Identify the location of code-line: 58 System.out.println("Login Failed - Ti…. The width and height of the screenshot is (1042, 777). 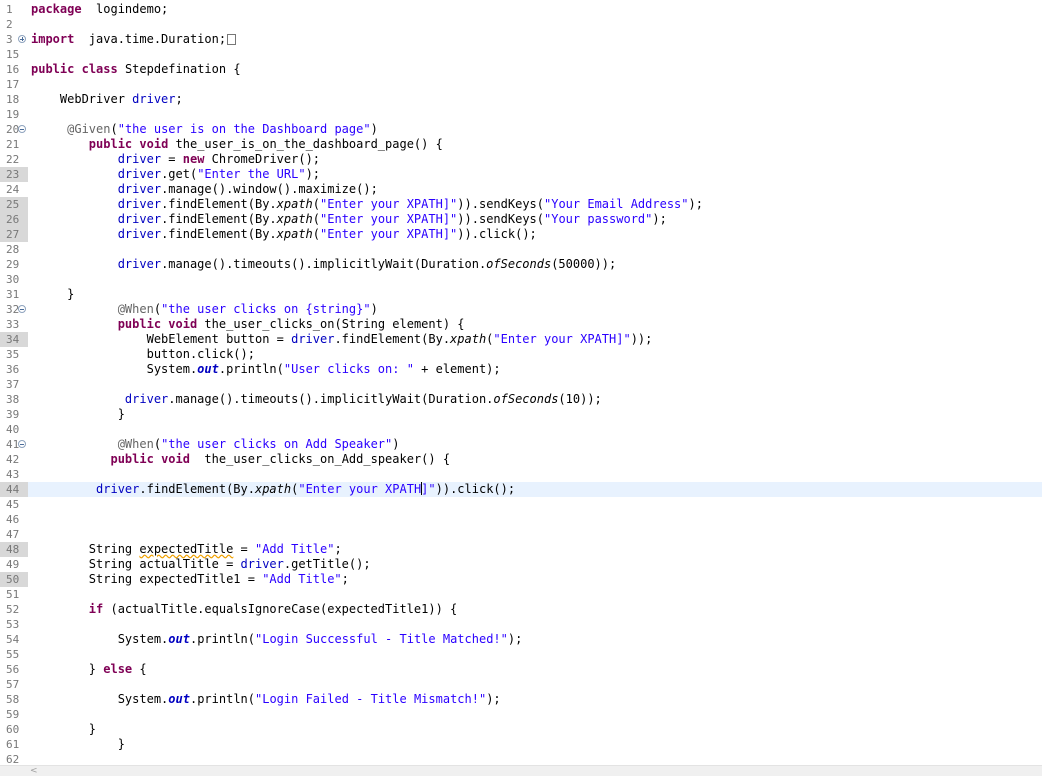
(521, 699).